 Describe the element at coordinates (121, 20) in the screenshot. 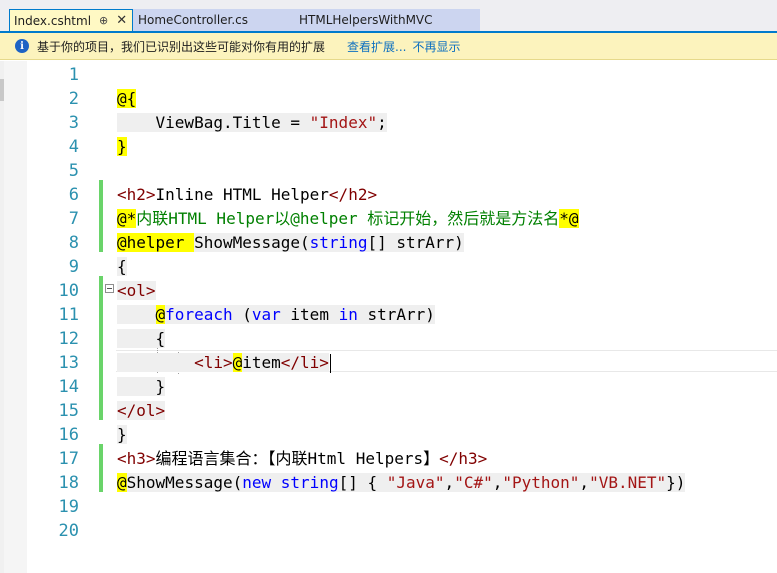

I see `close-icon: ✕` at that location.